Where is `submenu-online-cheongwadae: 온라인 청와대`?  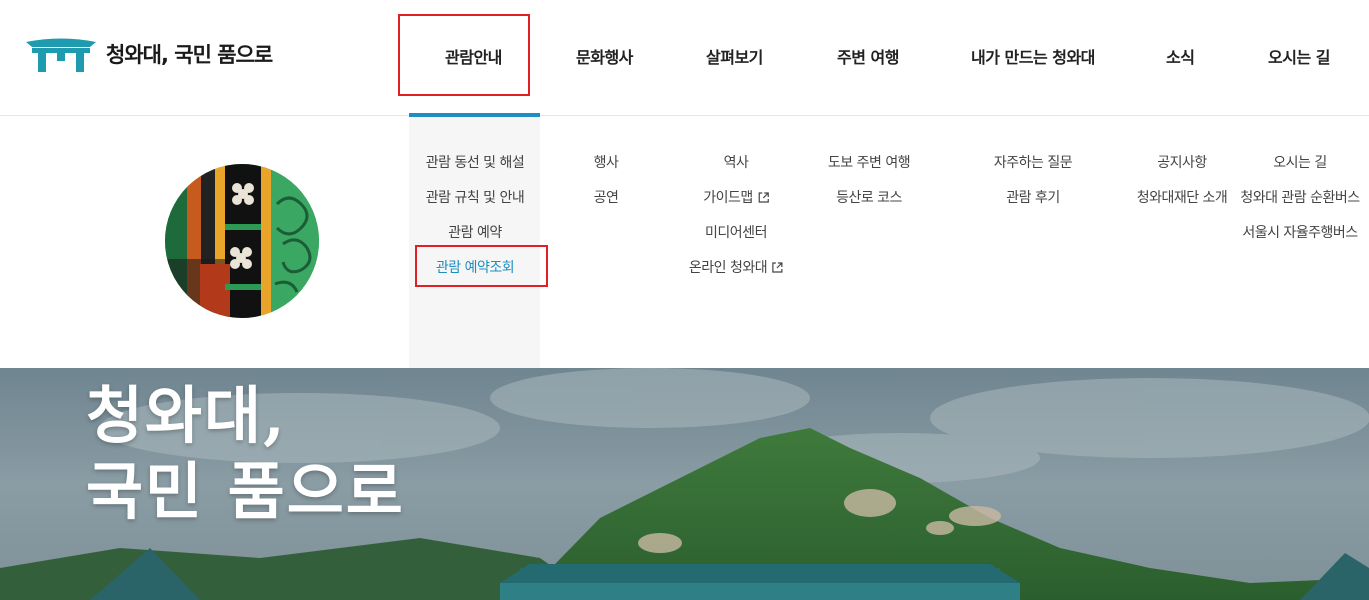
submenu-online-cheongwadae: 온라인 청와대 is located at coordinates (736, 267).